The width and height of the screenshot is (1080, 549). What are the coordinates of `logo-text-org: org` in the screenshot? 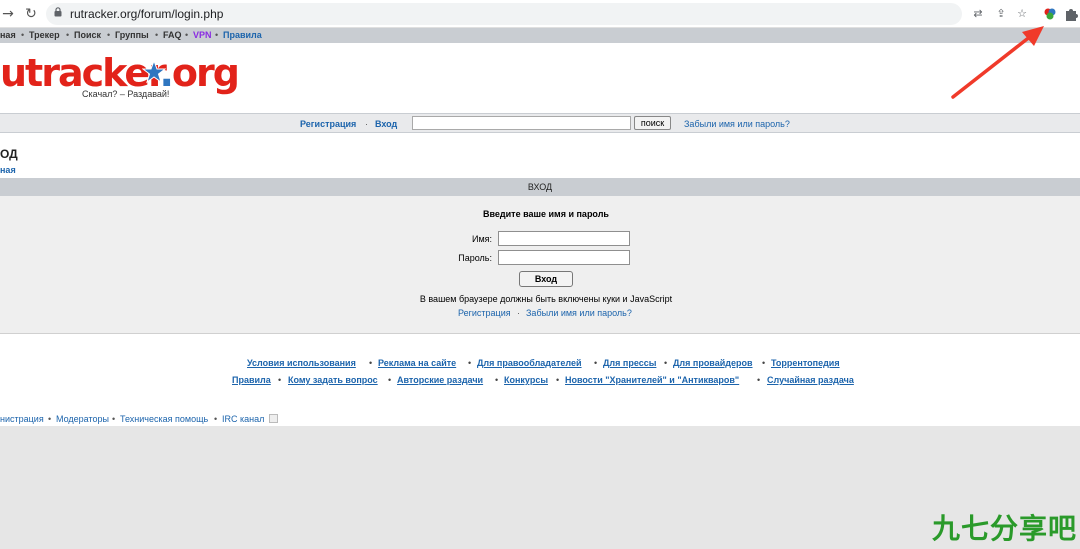 It's located at (205, 73).